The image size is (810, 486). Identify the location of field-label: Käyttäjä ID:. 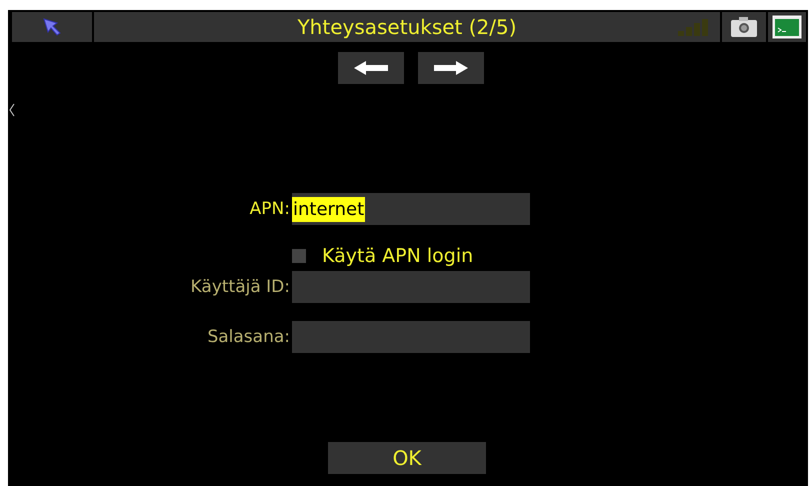
(240, 287).